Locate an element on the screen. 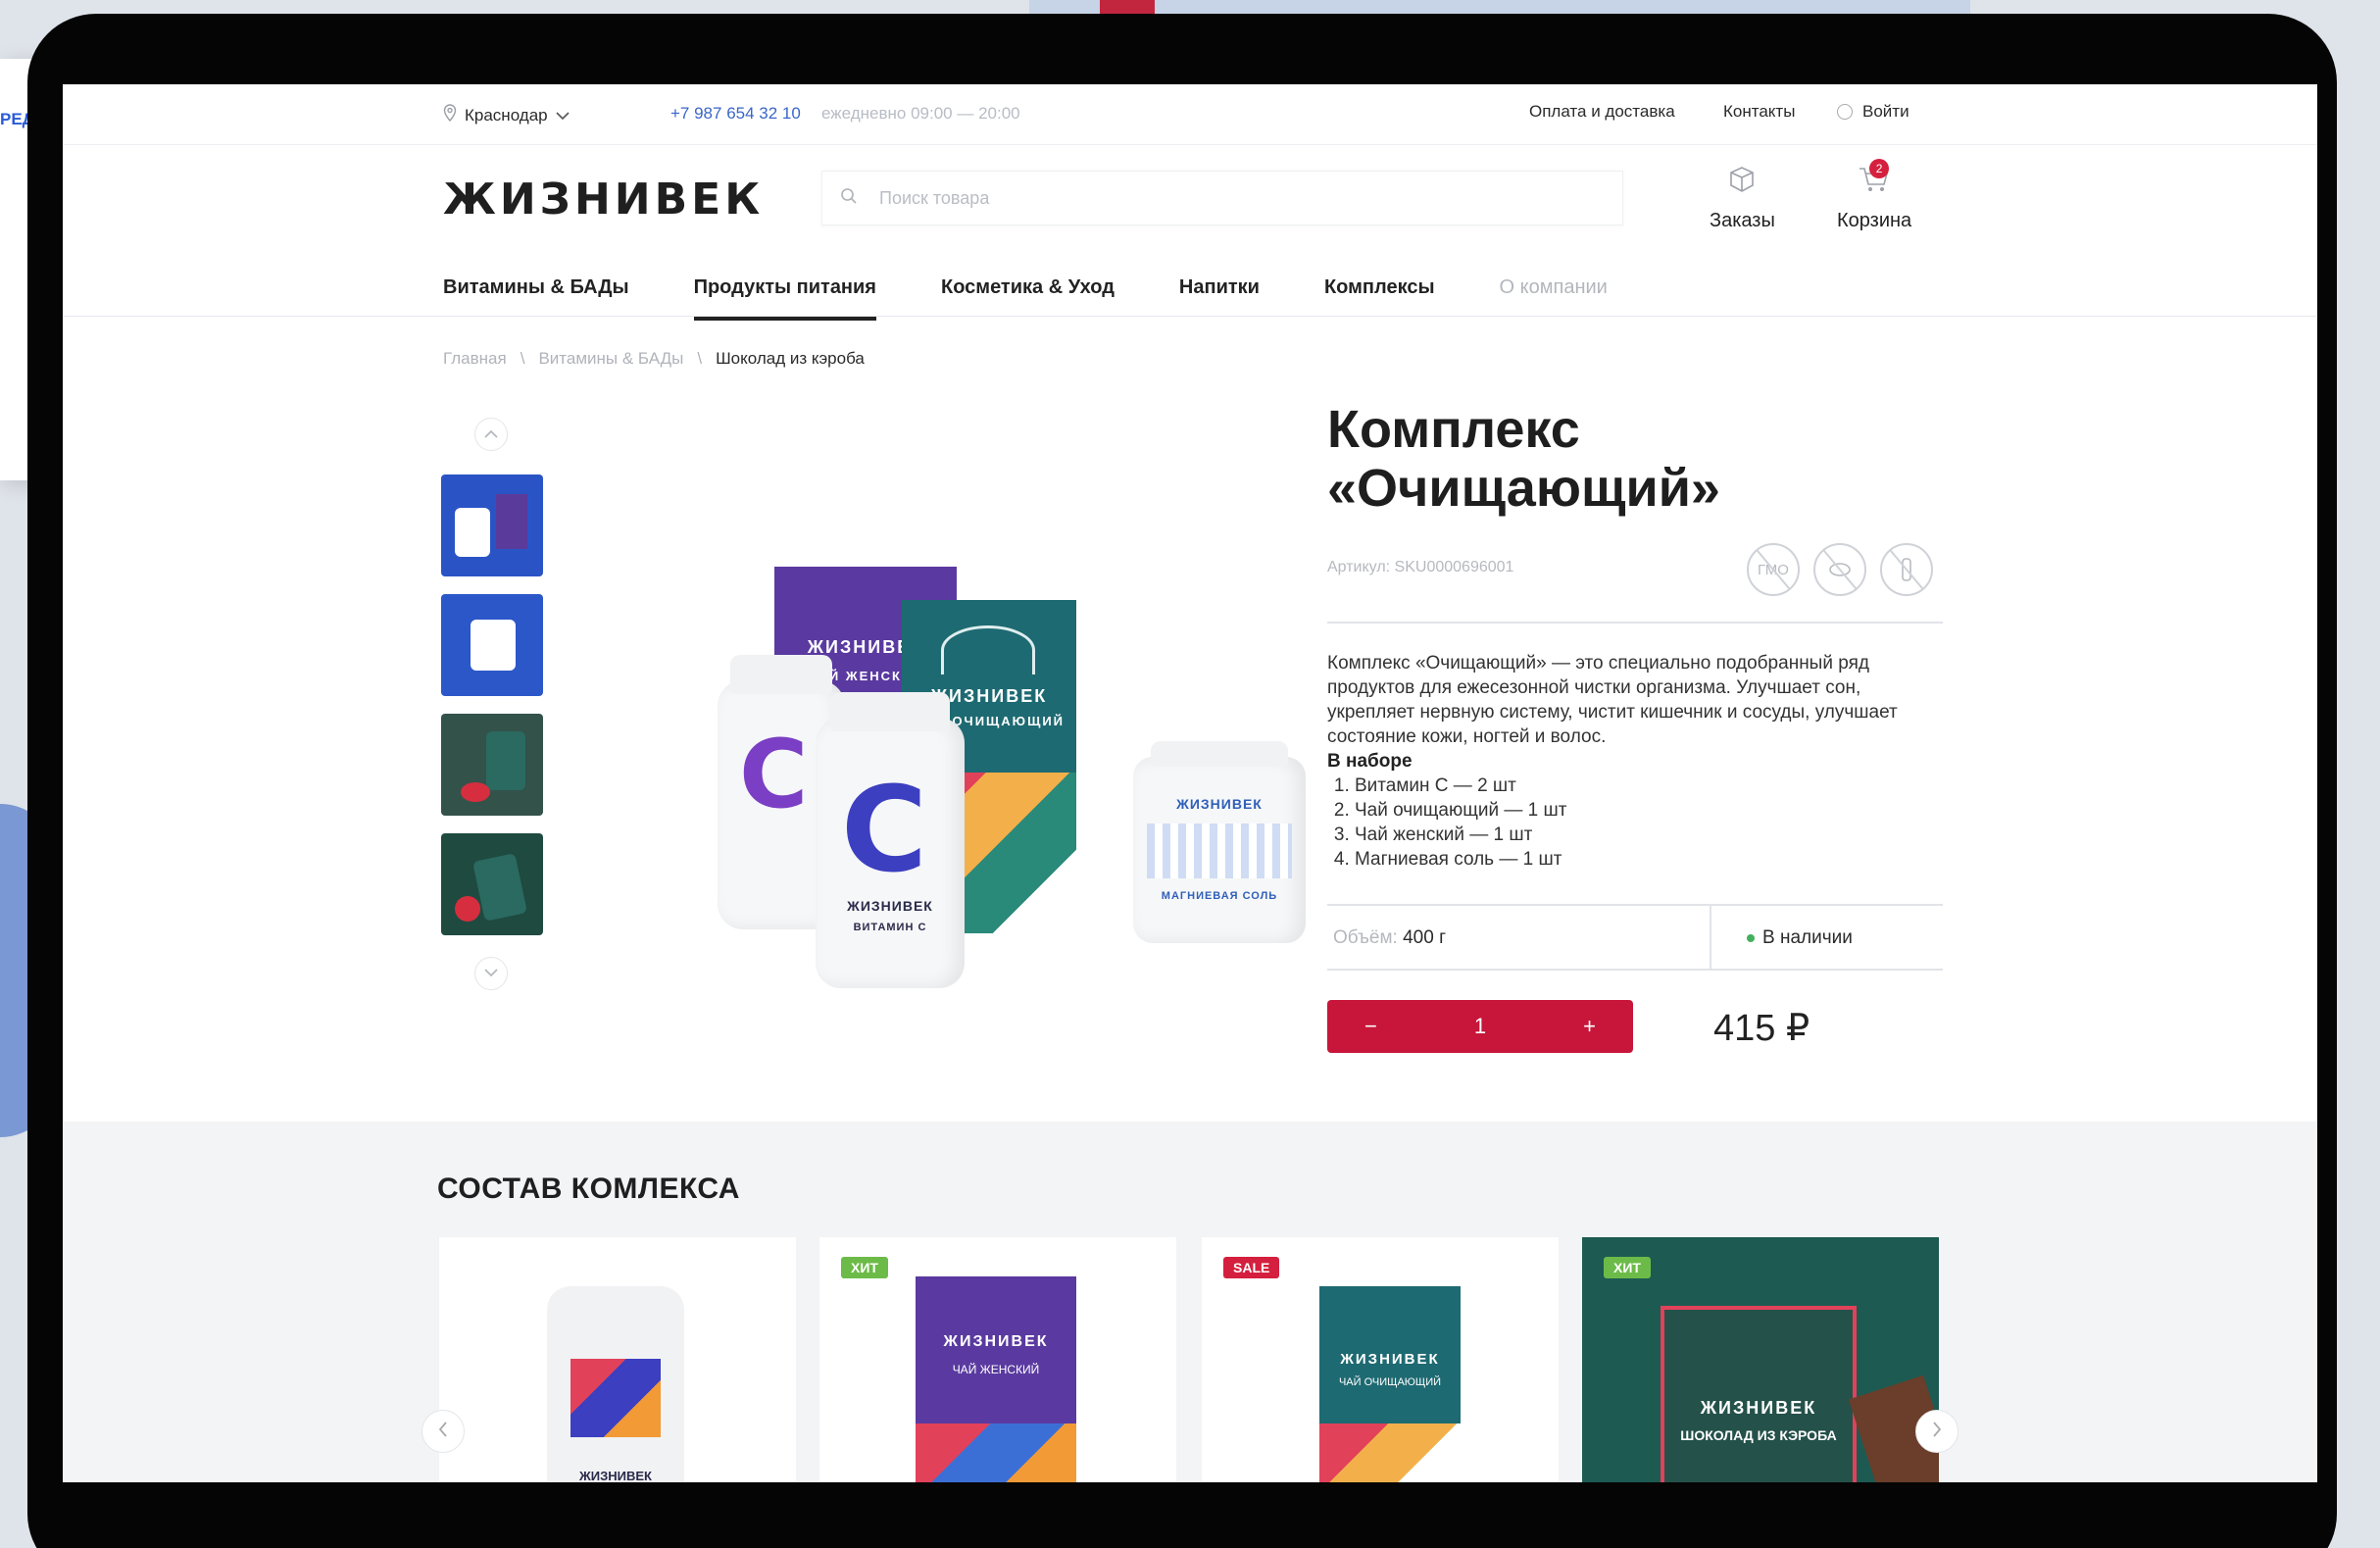 Image resolution: width=2380 pixels, height=1548 pixels. carousel-next-button is located at coordinates (1937, 1432).